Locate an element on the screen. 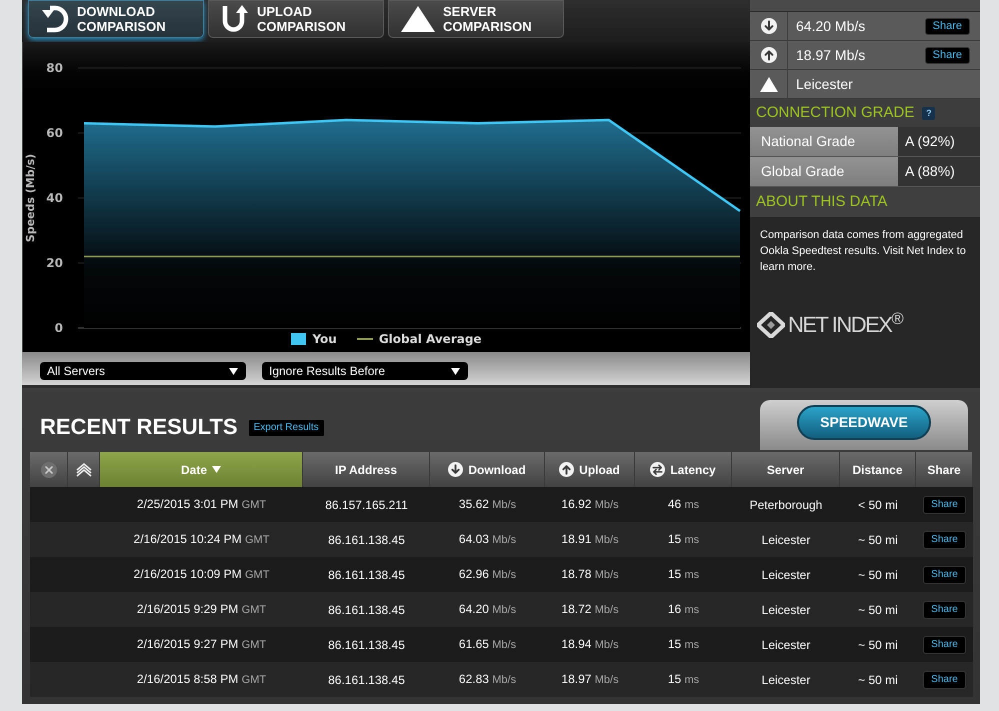  tick-label: 60 is located at coordinates (54, 133).